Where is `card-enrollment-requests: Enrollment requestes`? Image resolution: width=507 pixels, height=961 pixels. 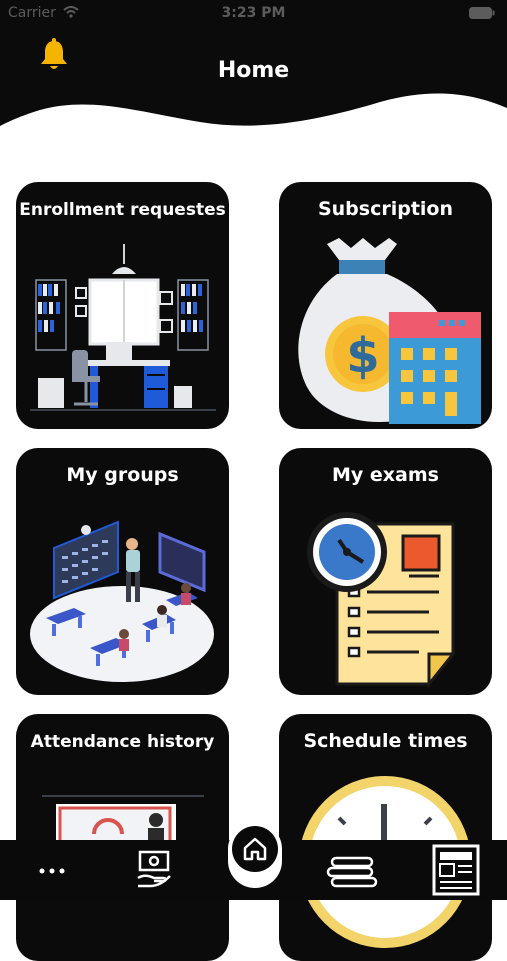 card-enrollment-requests: Enrollment requestes is located at coordinates (122, 305).